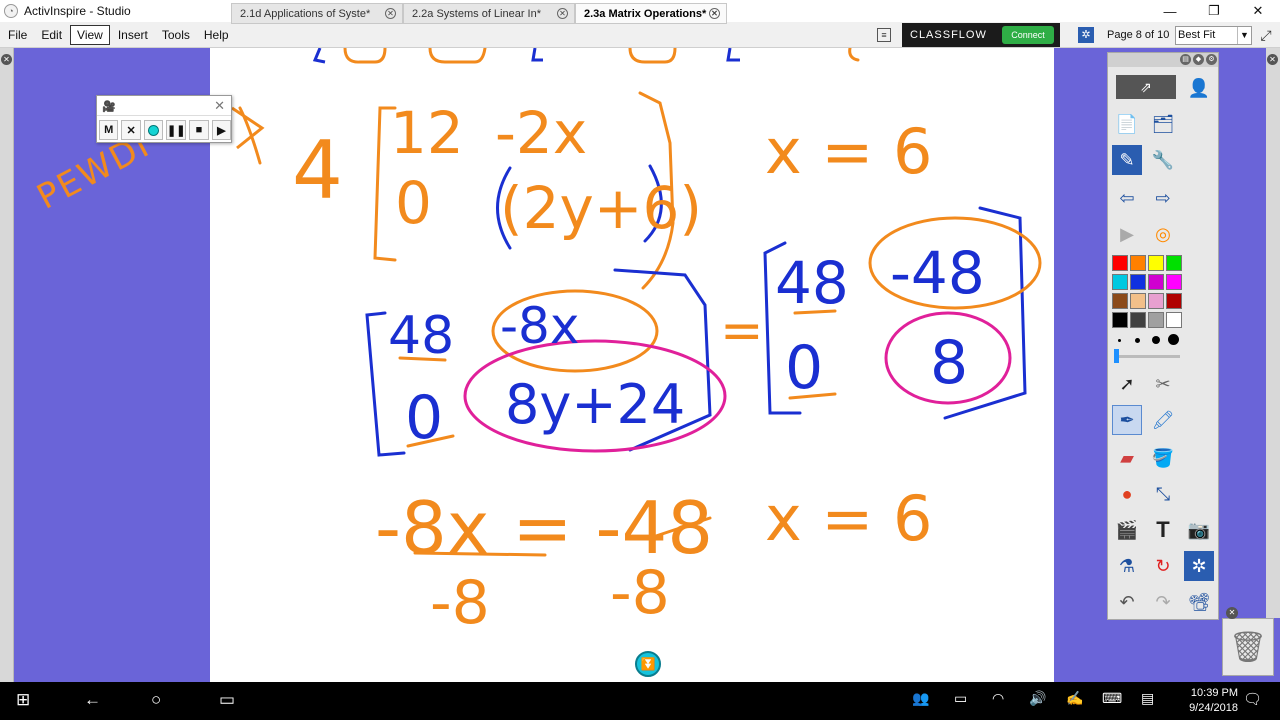 The width and height of the screenshot is (1280, 720). Describe the element at coordinates (1127, 602) in the screenshot. I see `undo-icon: ↶` at that location.